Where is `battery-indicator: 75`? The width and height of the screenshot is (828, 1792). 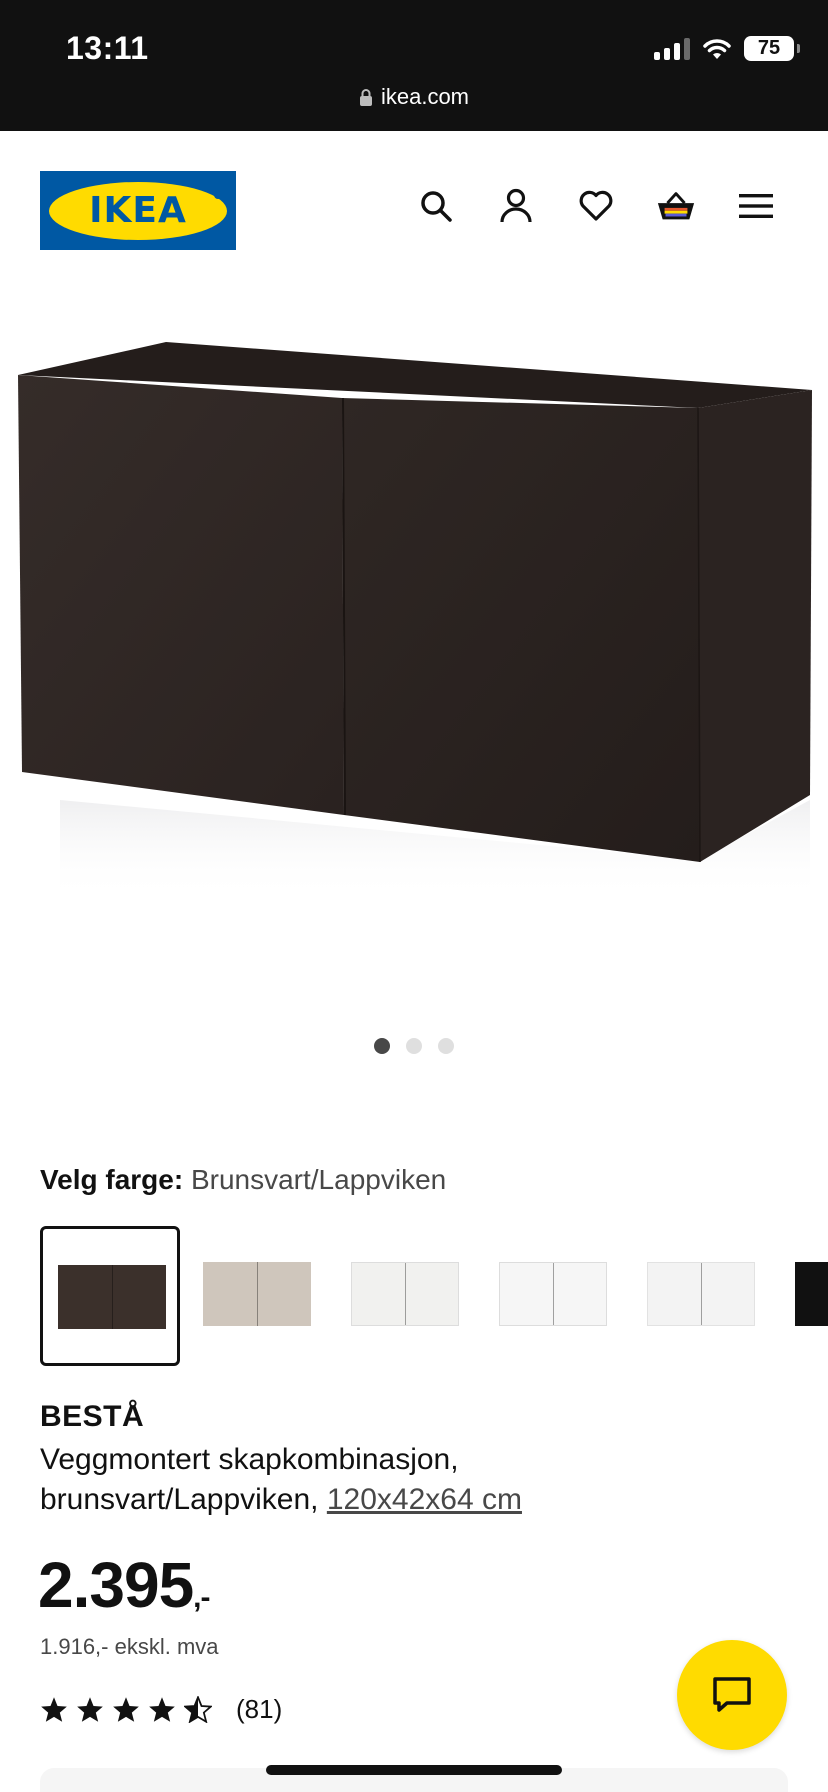
battery-indicator: 75 is located at coordinates (772, 48).